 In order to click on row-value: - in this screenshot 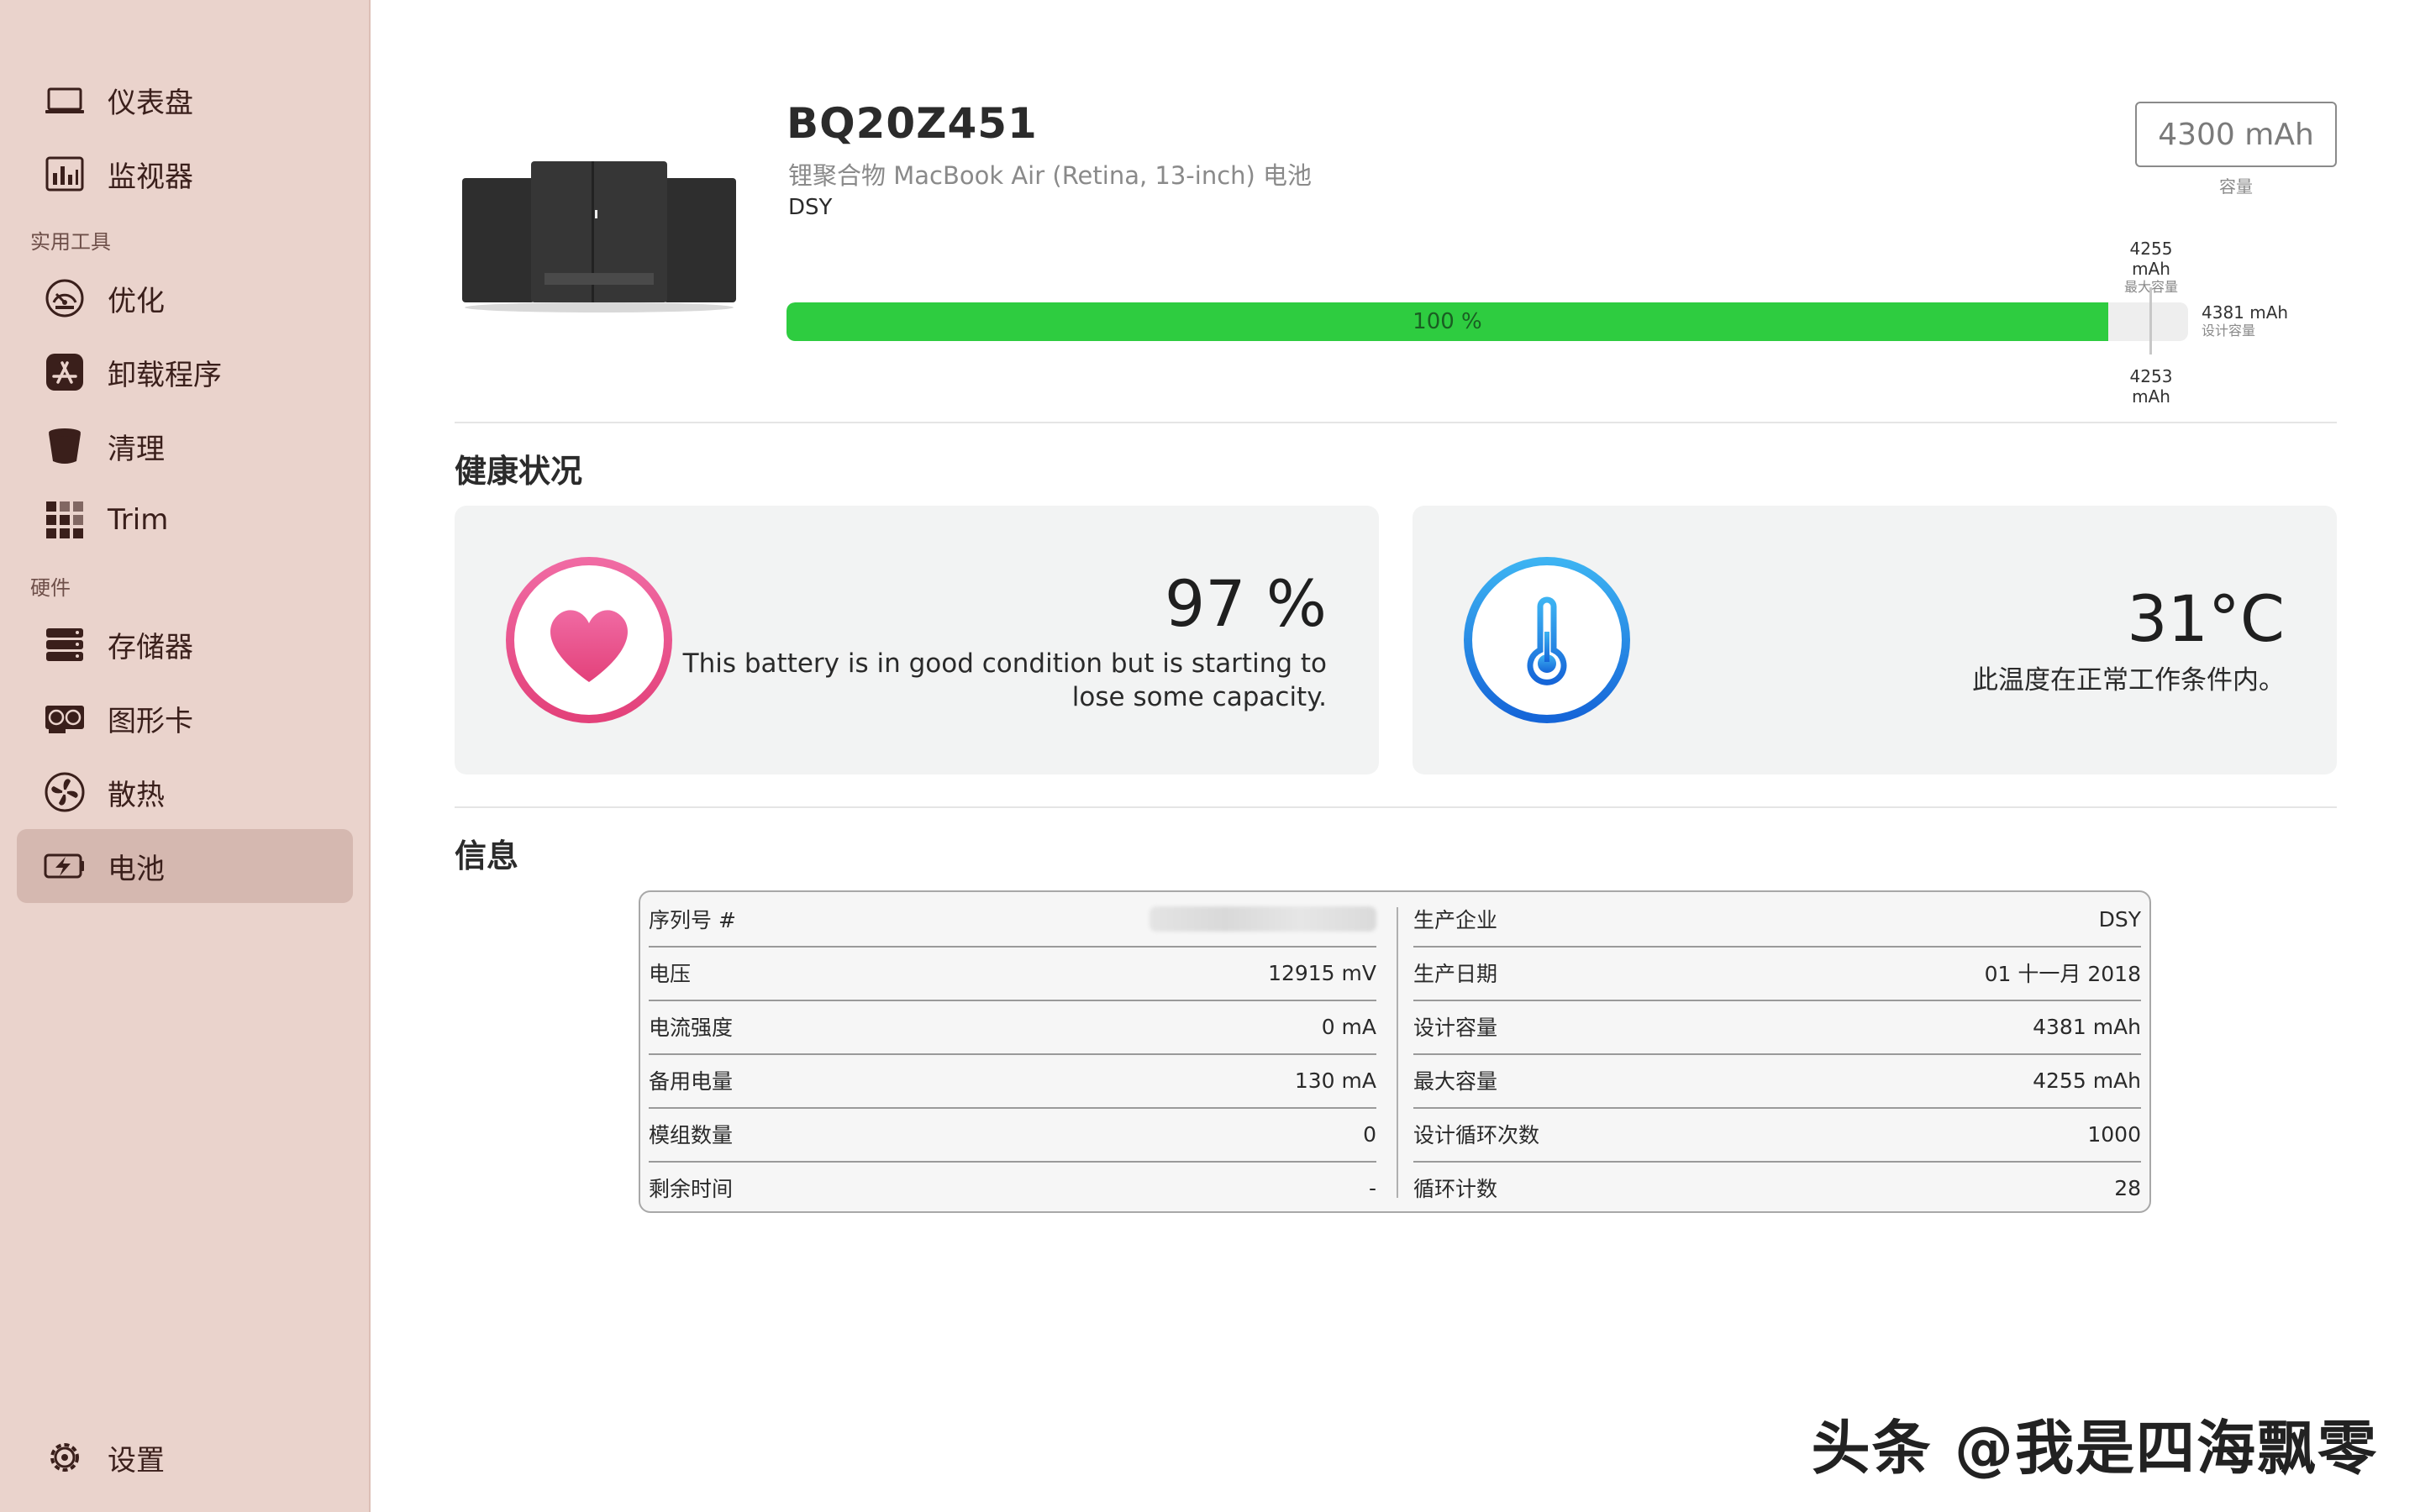, I will do `click(1372, 1187)`.